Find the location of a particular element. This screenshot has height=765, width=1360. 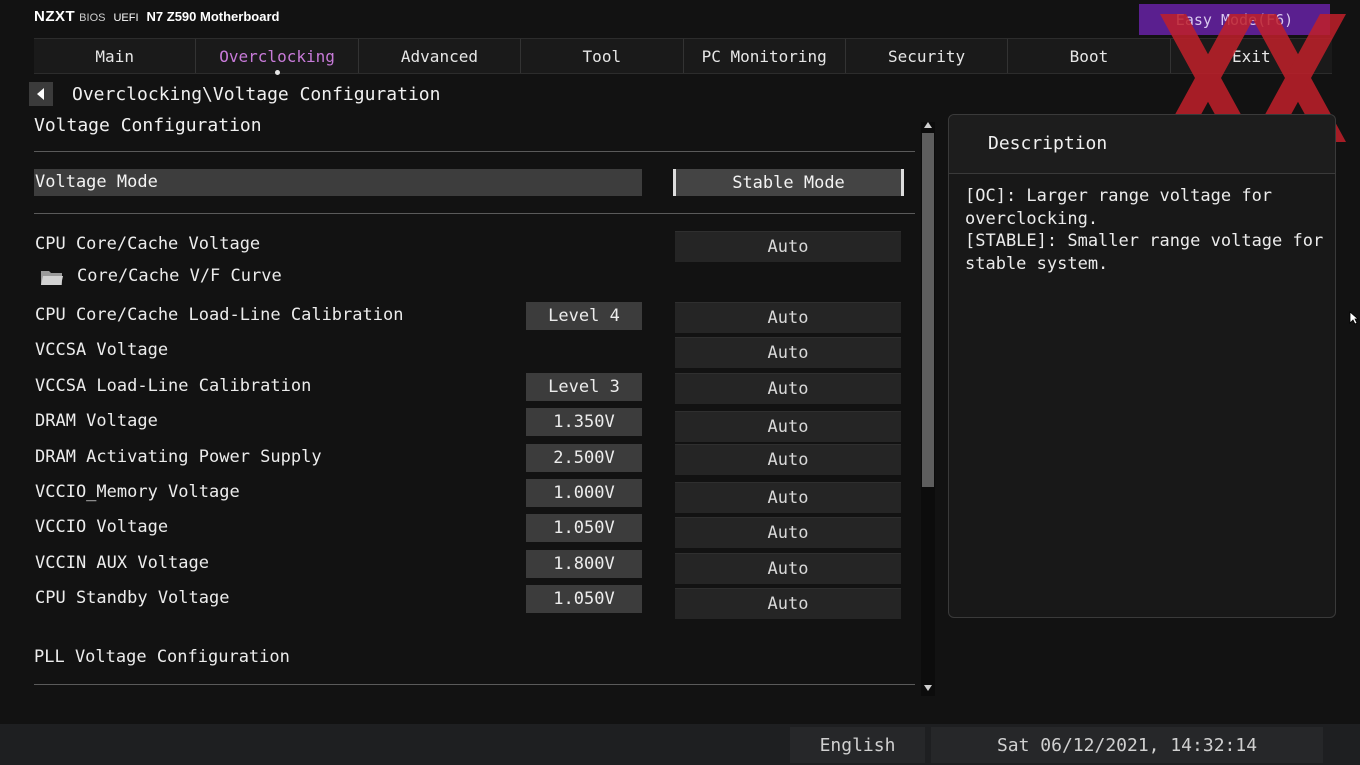

setting-label-dram-activating-power: DRAM Activating Power Supply is located at coordinates (178, 457).